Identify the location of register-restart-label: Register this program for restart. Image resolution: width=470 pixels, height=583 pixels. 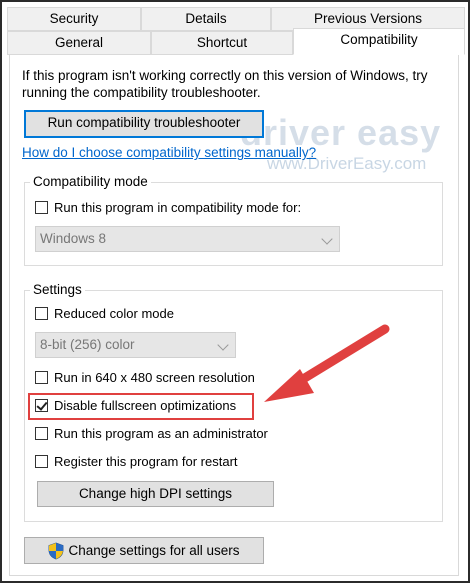
(146, 461).